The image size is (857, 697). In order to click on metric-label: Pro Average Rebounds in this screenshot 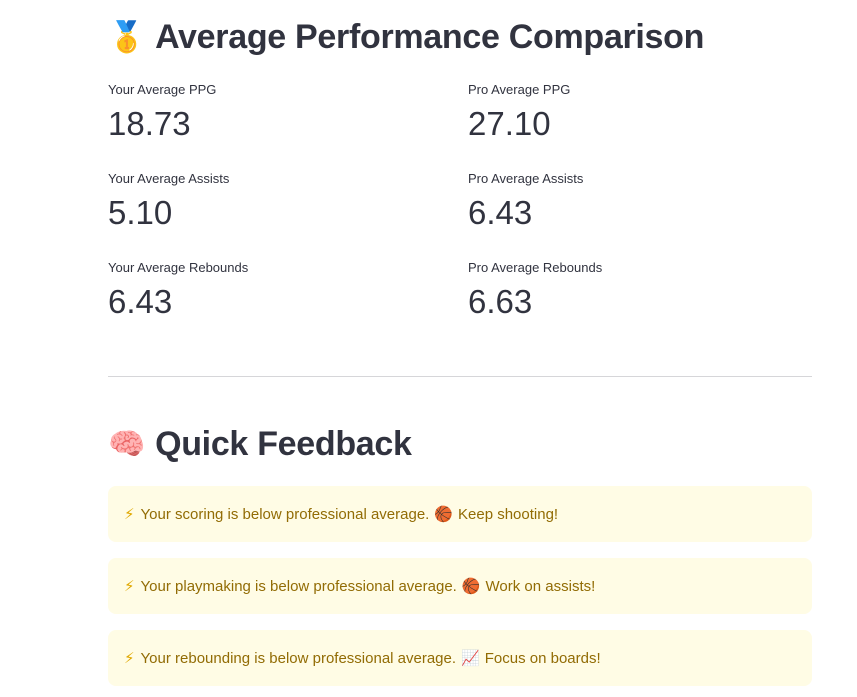, I will do `click(535, 267)`.